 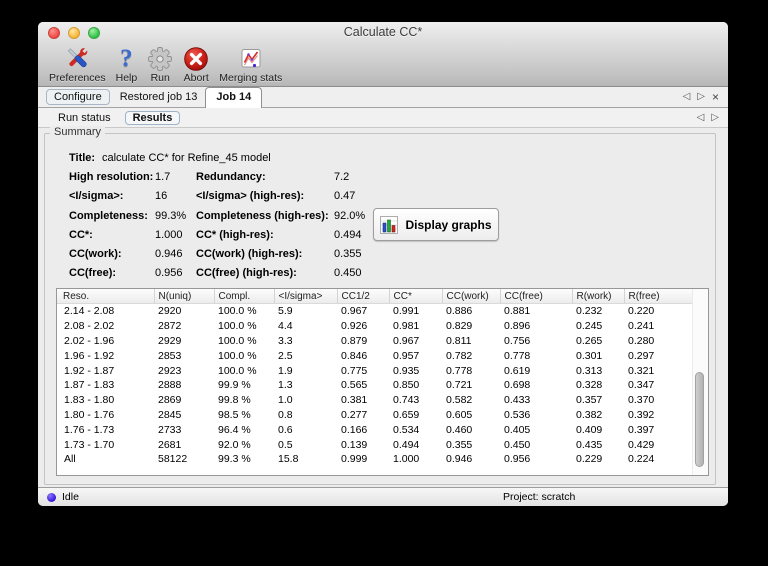 I want to click on table-cell: 0.811, so click(x=459, y=340).